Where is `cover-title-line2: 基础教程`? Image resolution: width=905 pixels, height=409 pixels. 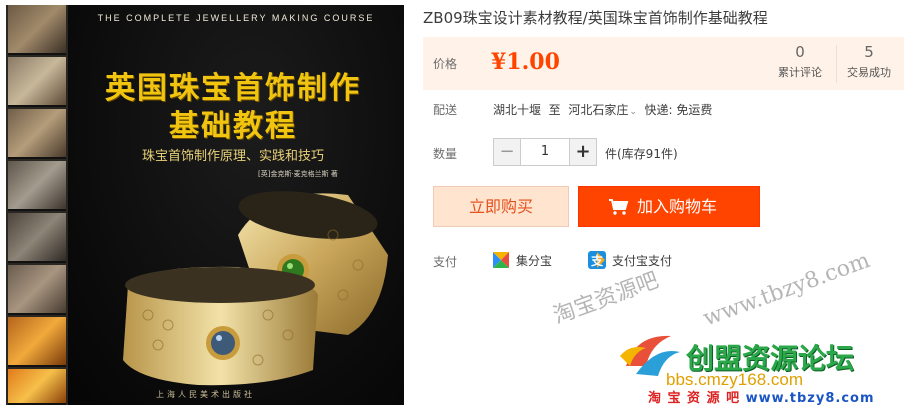
cover-title-line2: 基础教程 is located at coordinates (233, 126).